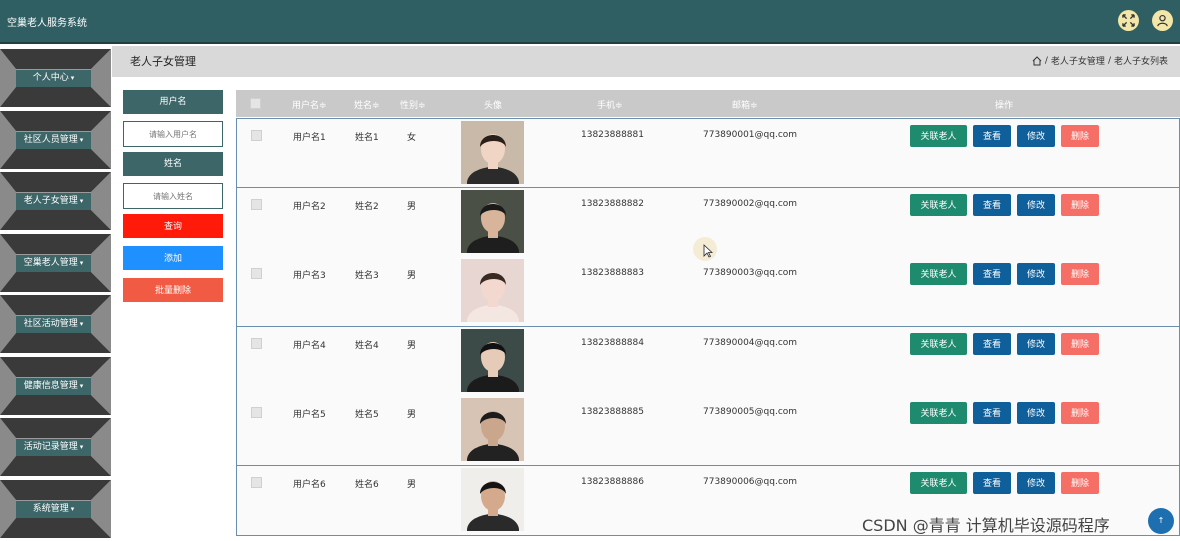 Image resolution: width=1180 pixels, height=541 pixels. Describe the element at coordinates (413, 104) in the screenshot. I see `col-gender: 性别≑` at that location.